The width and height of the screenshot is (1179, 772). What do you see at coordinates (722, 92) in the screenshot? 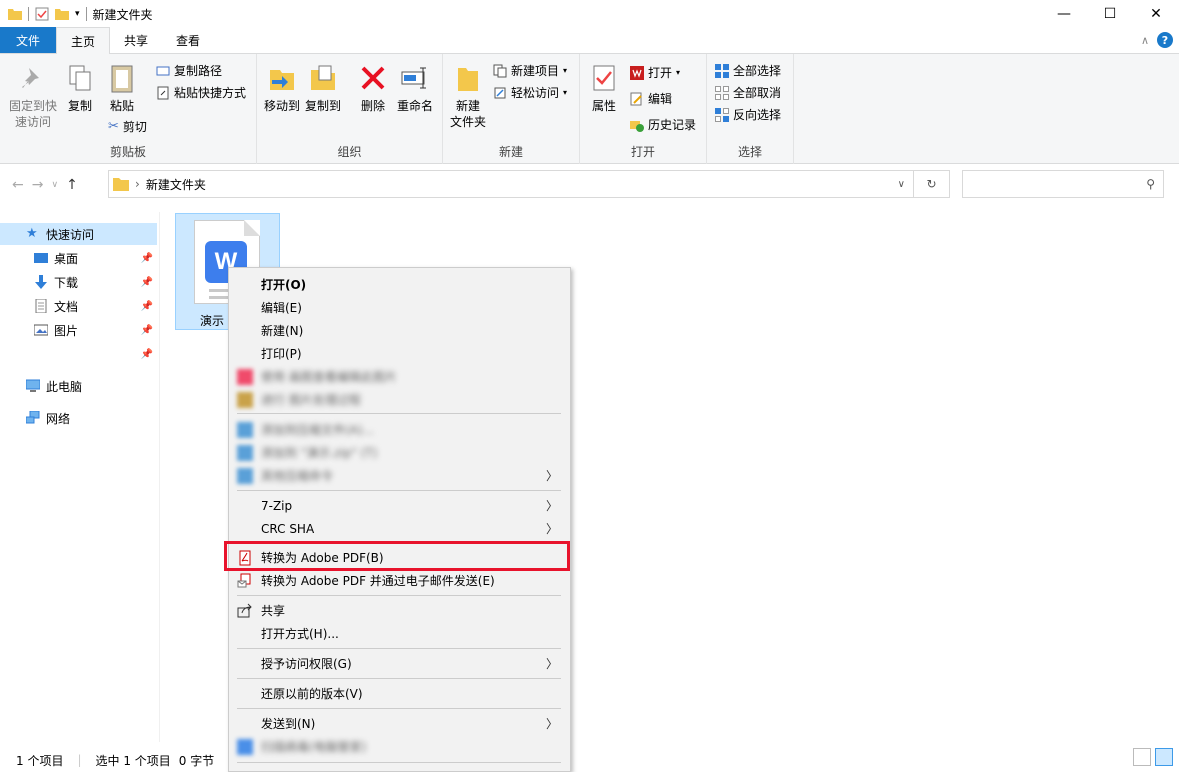
I see `select-none-icon` at bounding box center [722, 92].